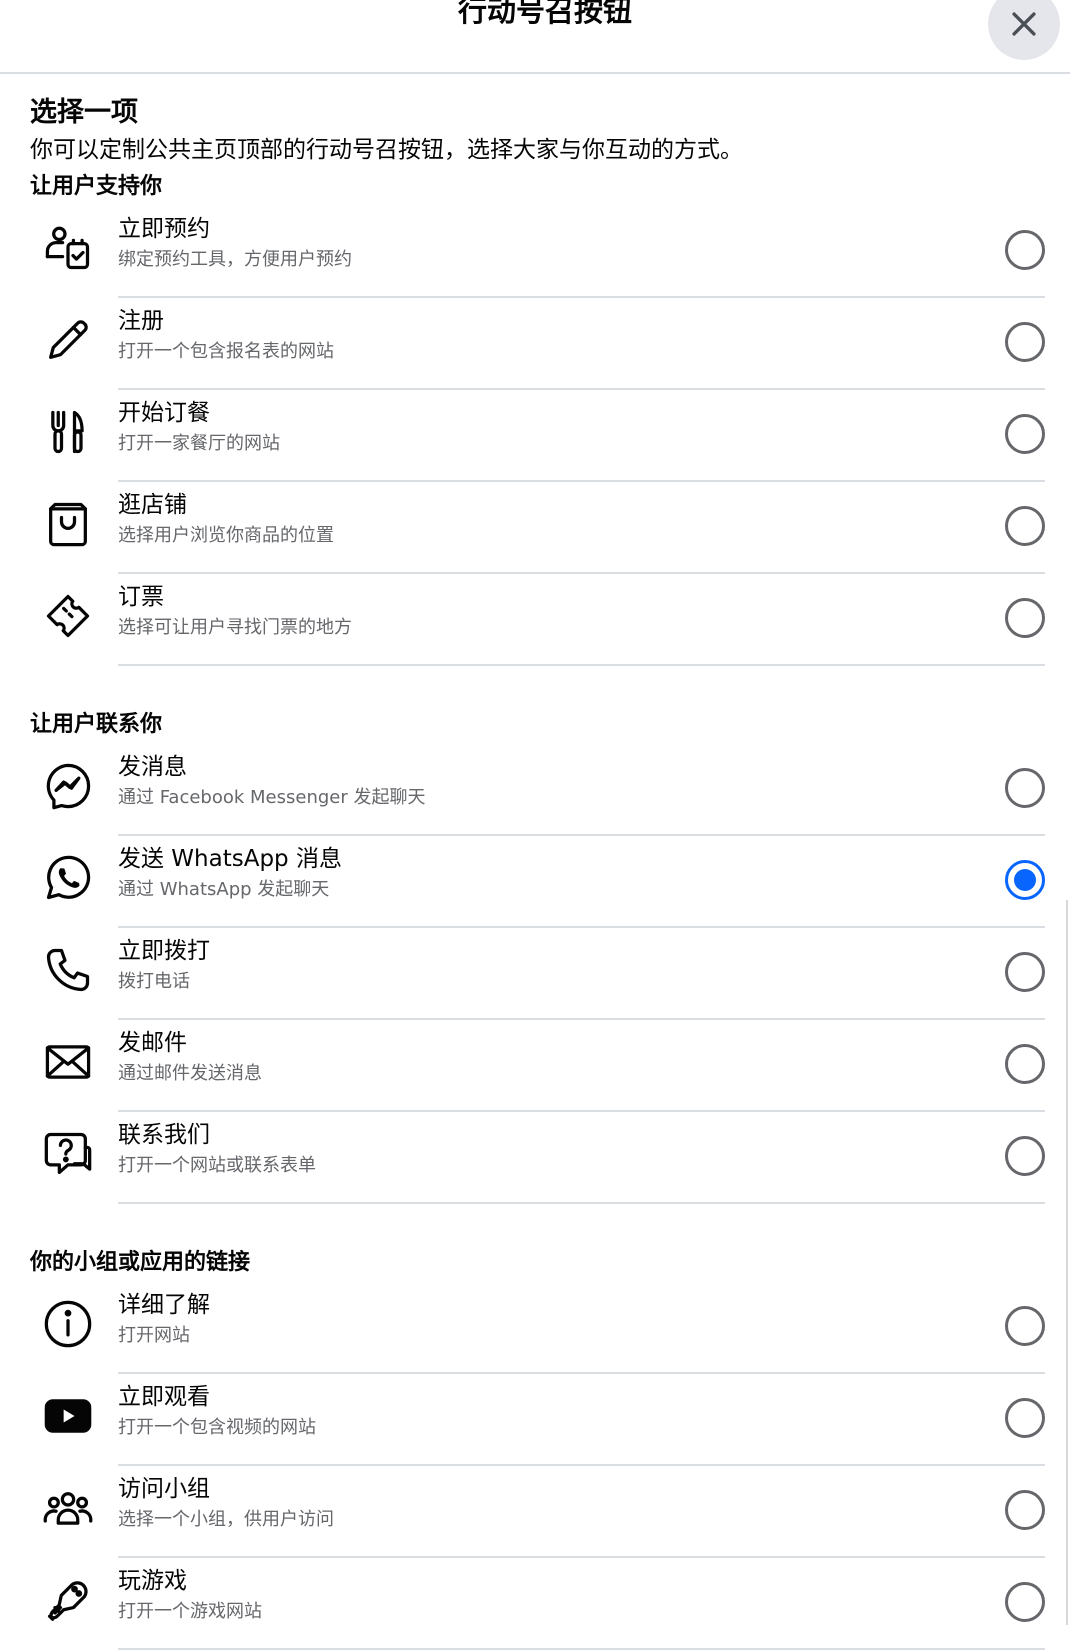  I want to click on option-text: 发送 WhatsApp 消息通过 WhatsApp 发起聊天, so click(554, 873).